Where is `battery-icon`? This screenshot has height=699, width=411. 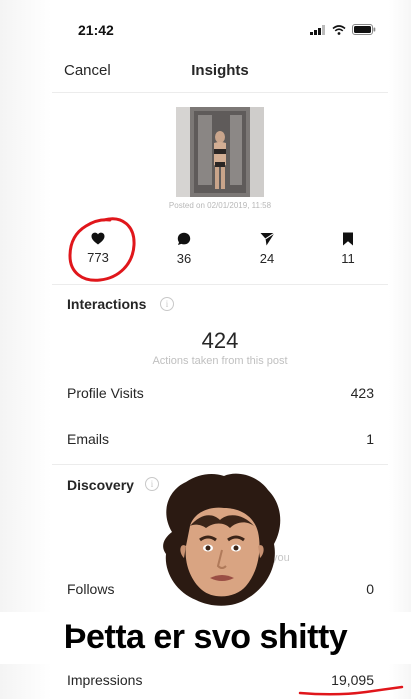
battery-icon is located at coordinates (364, 29).